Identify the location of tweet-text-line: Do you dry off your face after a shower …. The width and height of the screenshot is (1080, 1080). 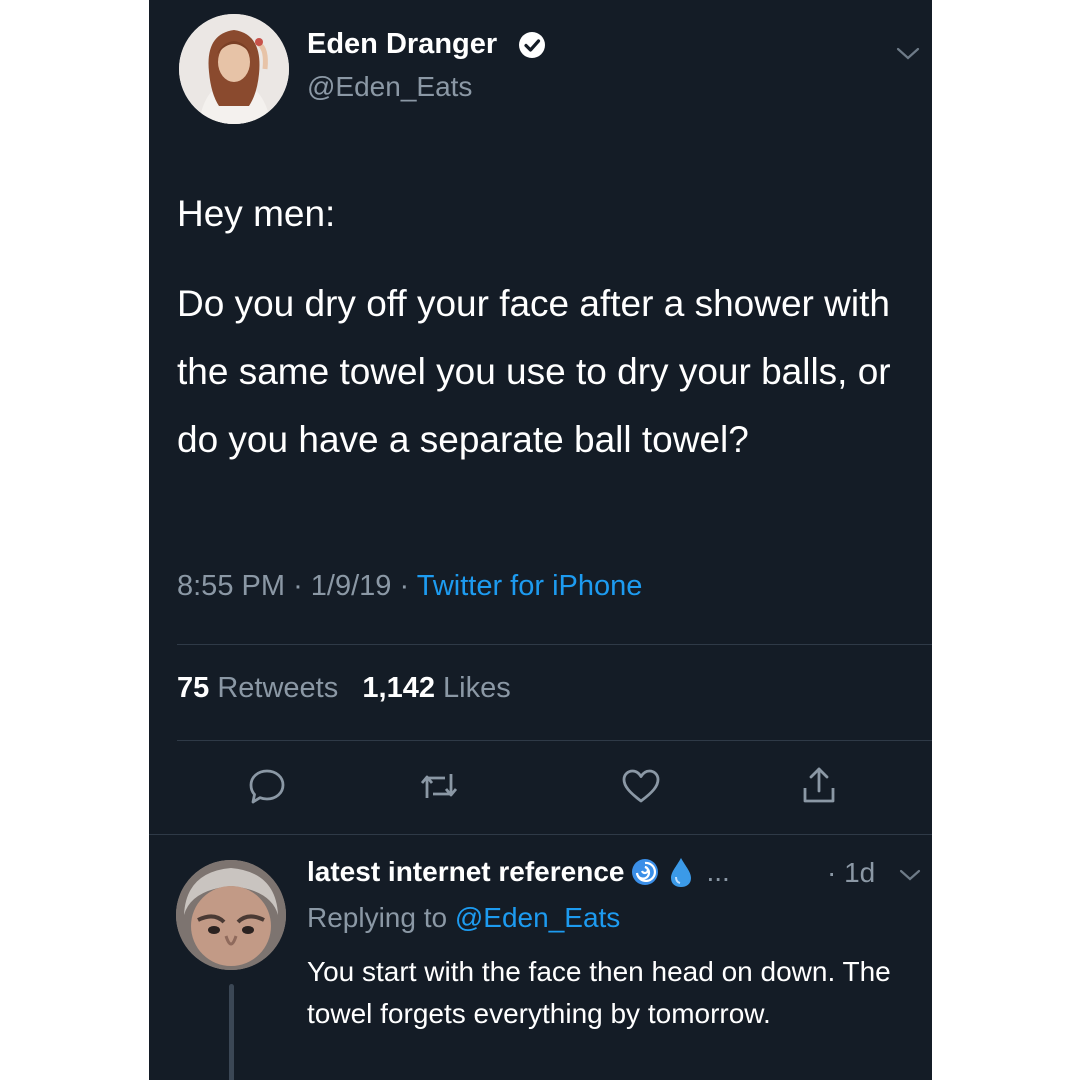
(534, 371).